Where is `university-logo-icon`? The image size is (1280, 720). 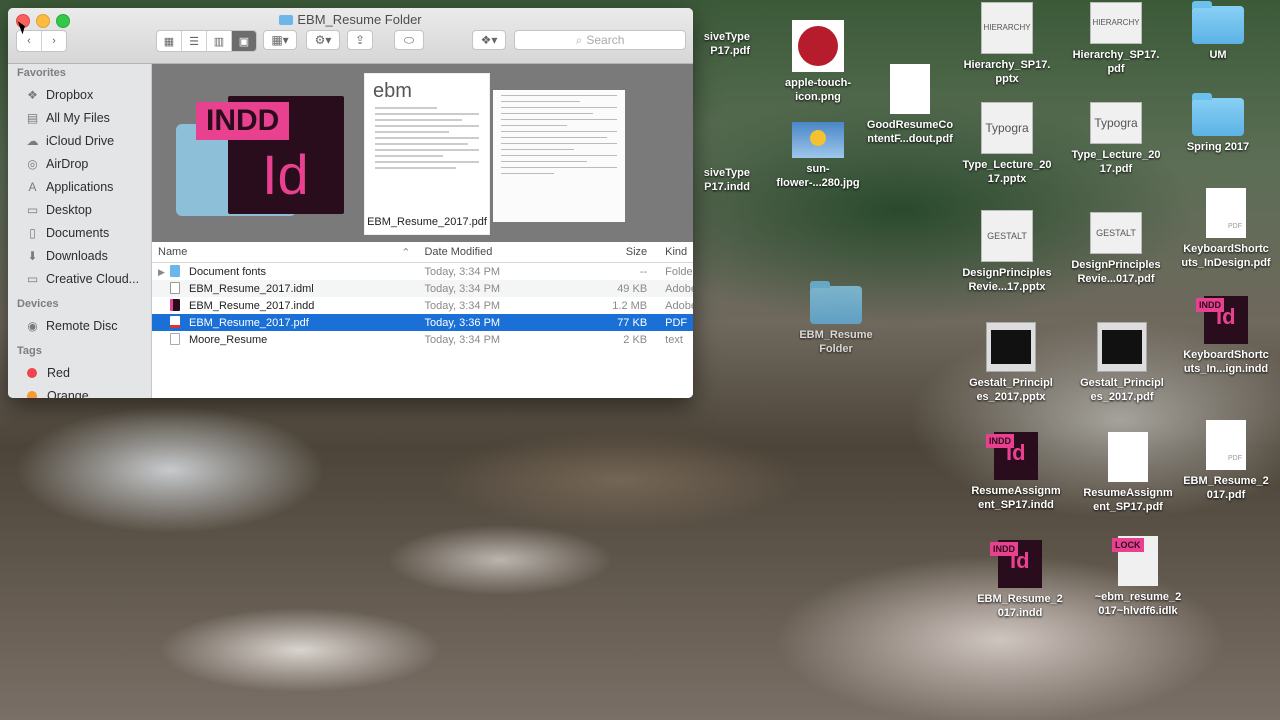
university-logo-icon is located at coordinates (818, 46).